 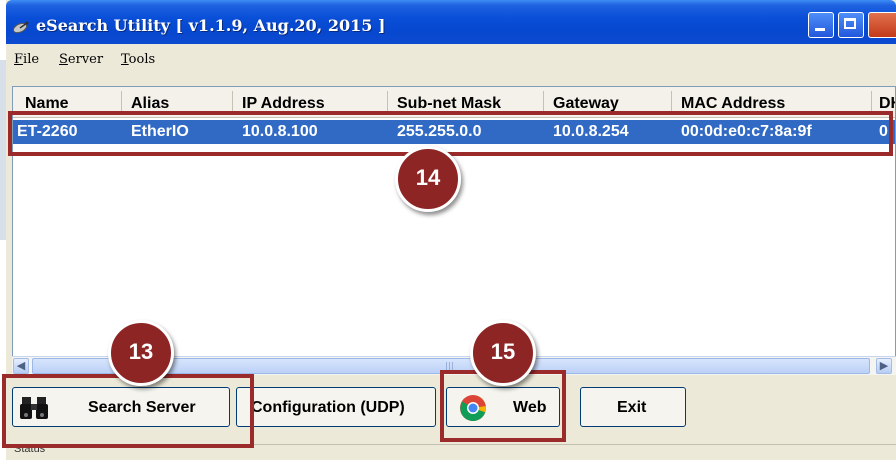 I want to click on highlight-box-search-server, so click(x=128, y=411).